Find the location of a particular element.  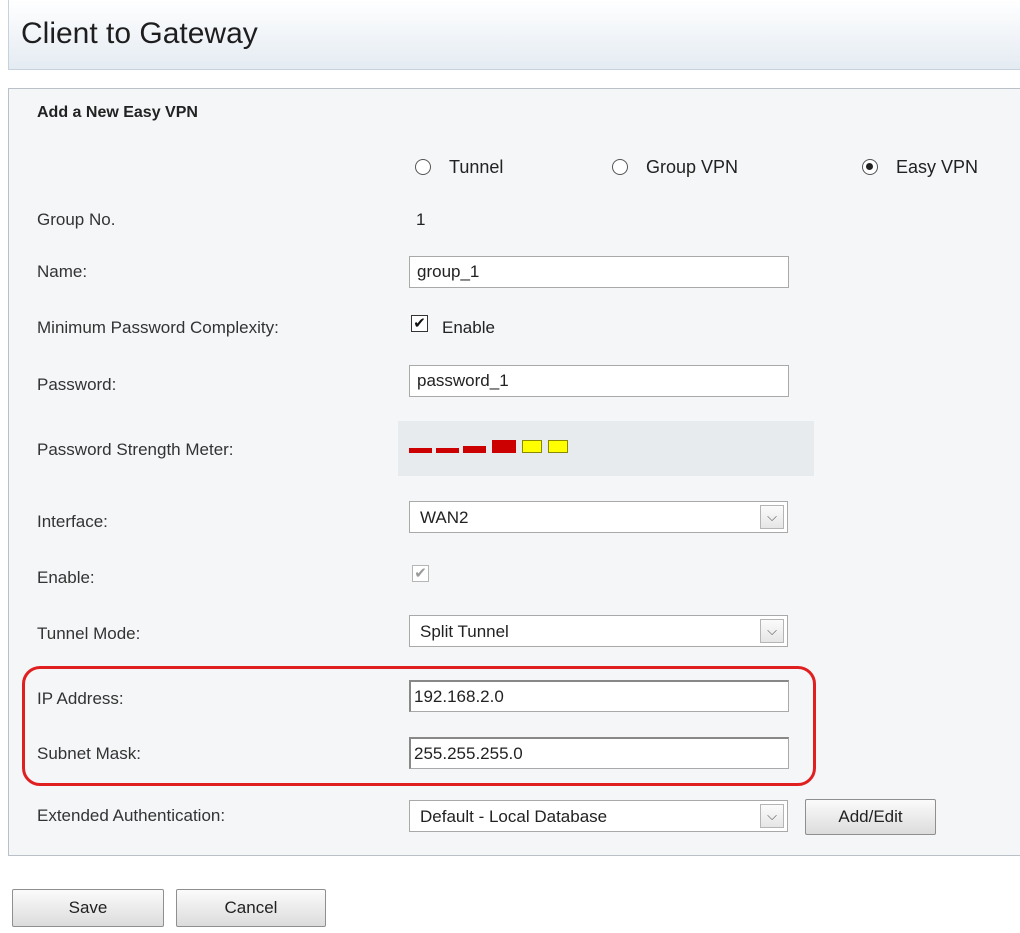

radio-easy-vpn-label: Easy VPN is located at coordinates (937, 166).